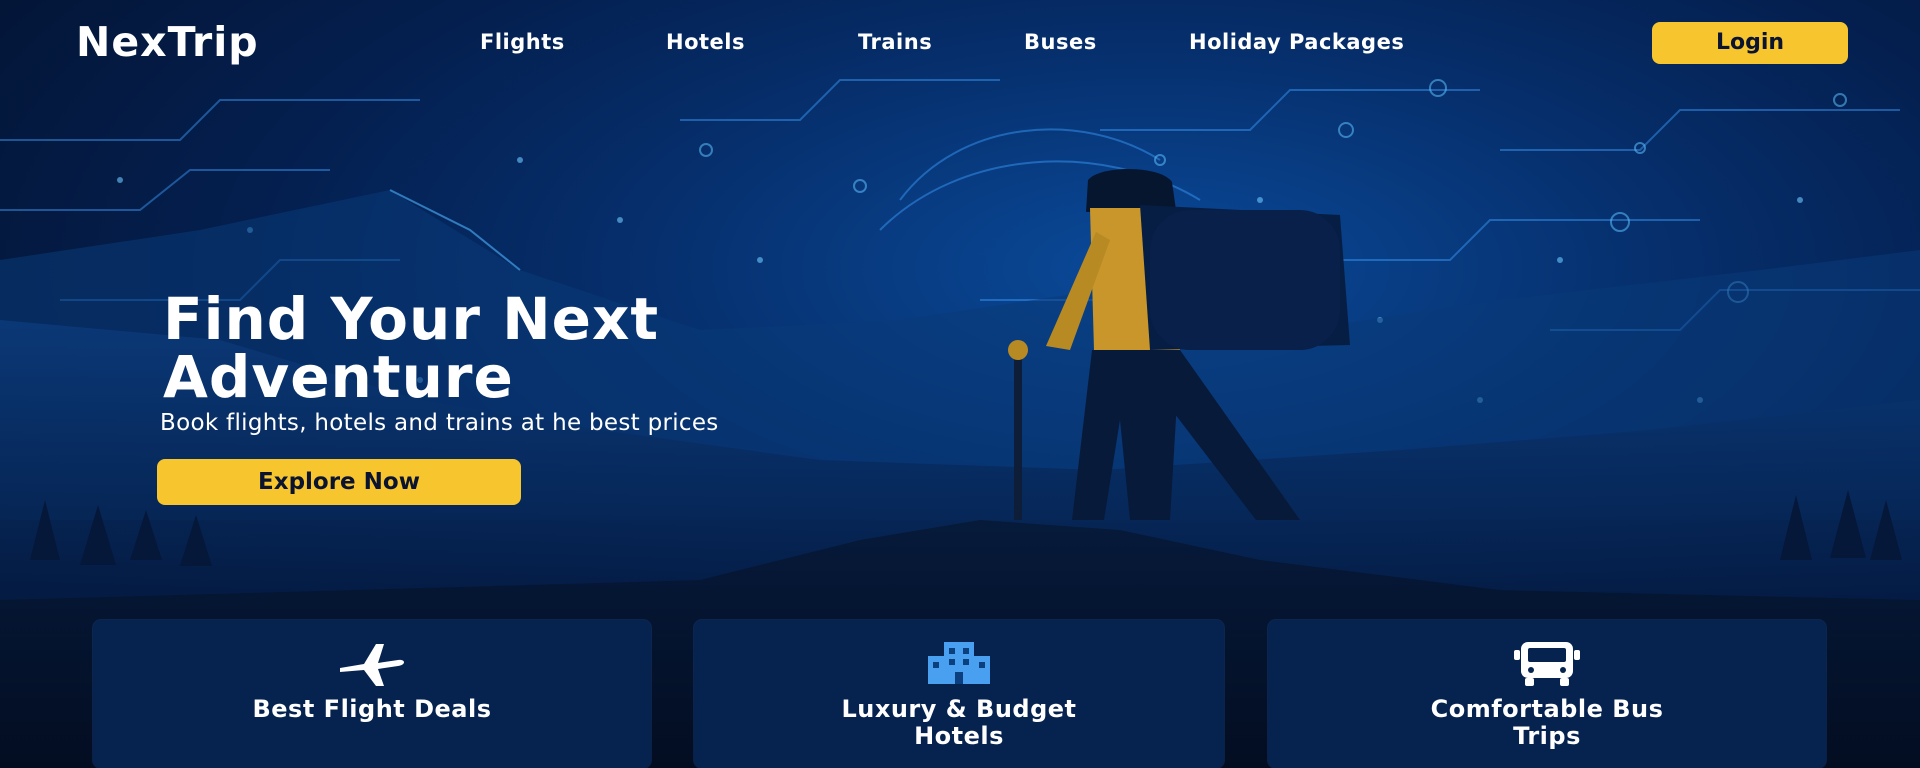  I want to click on nav-link-flights: Flights, so click(522, 42).